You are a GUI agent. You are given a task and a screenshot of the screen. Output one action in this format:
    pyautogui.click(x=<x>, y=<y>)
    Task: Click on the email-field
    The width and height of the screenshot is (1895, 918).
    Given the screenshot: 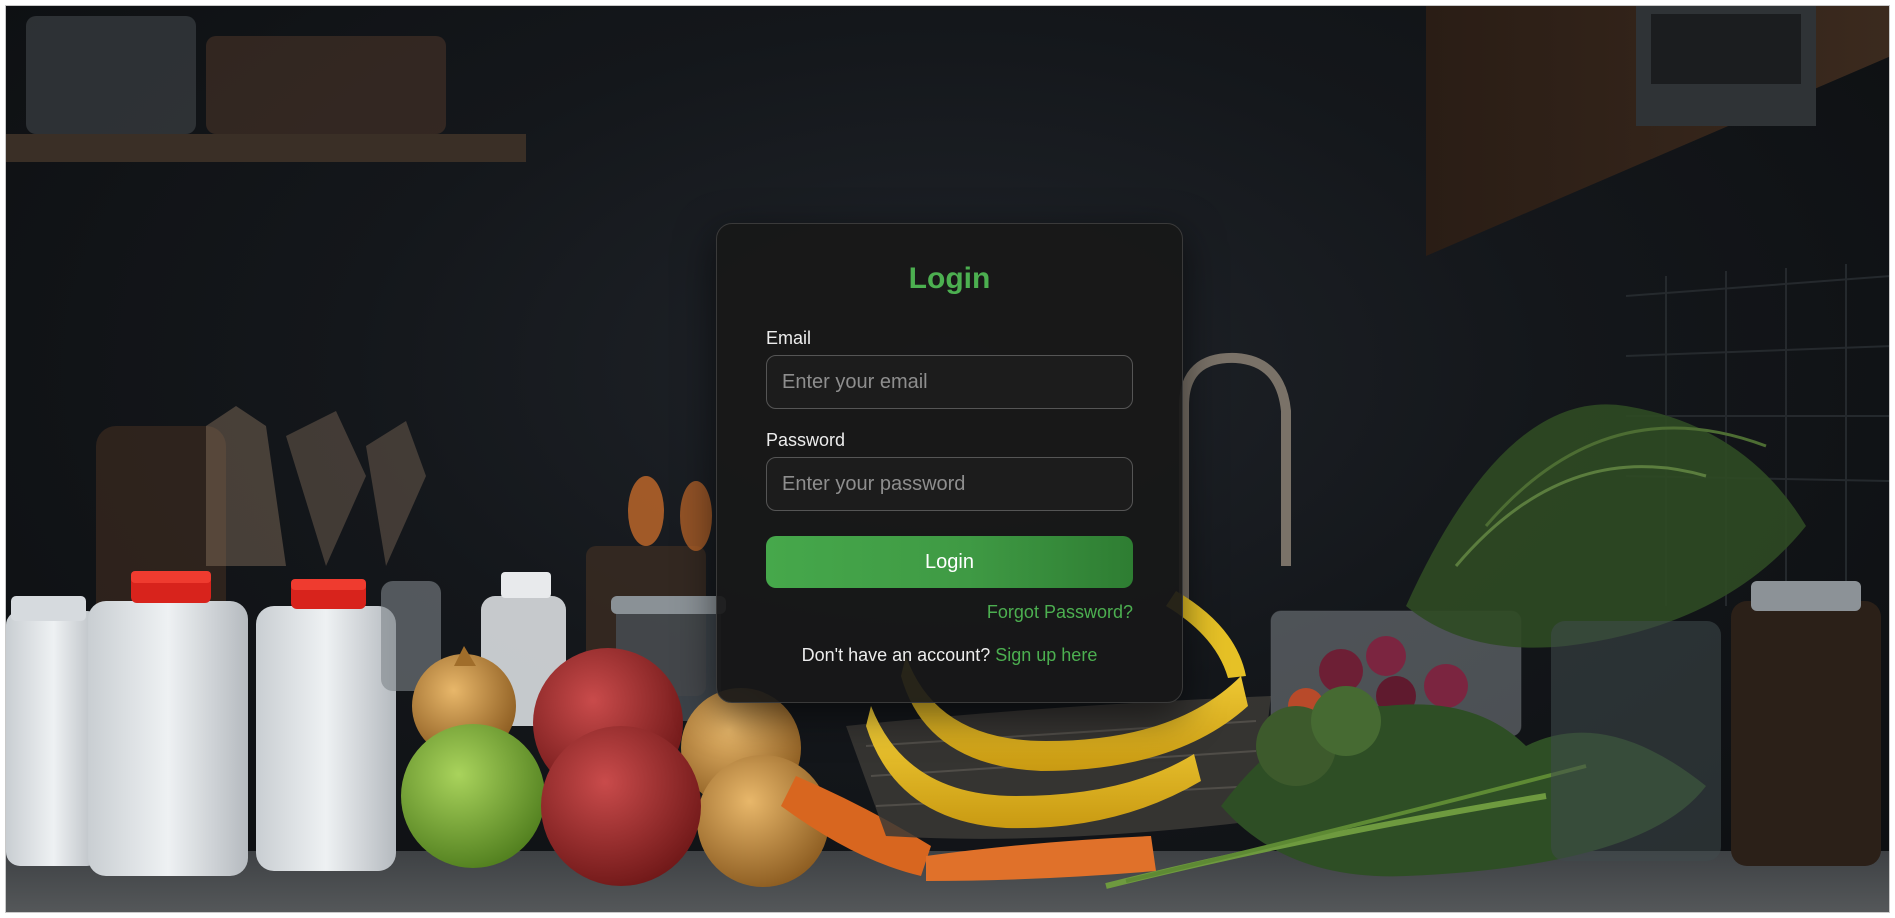 What is the action you would take?
    pyautogui.click(x=949, y=382)
    